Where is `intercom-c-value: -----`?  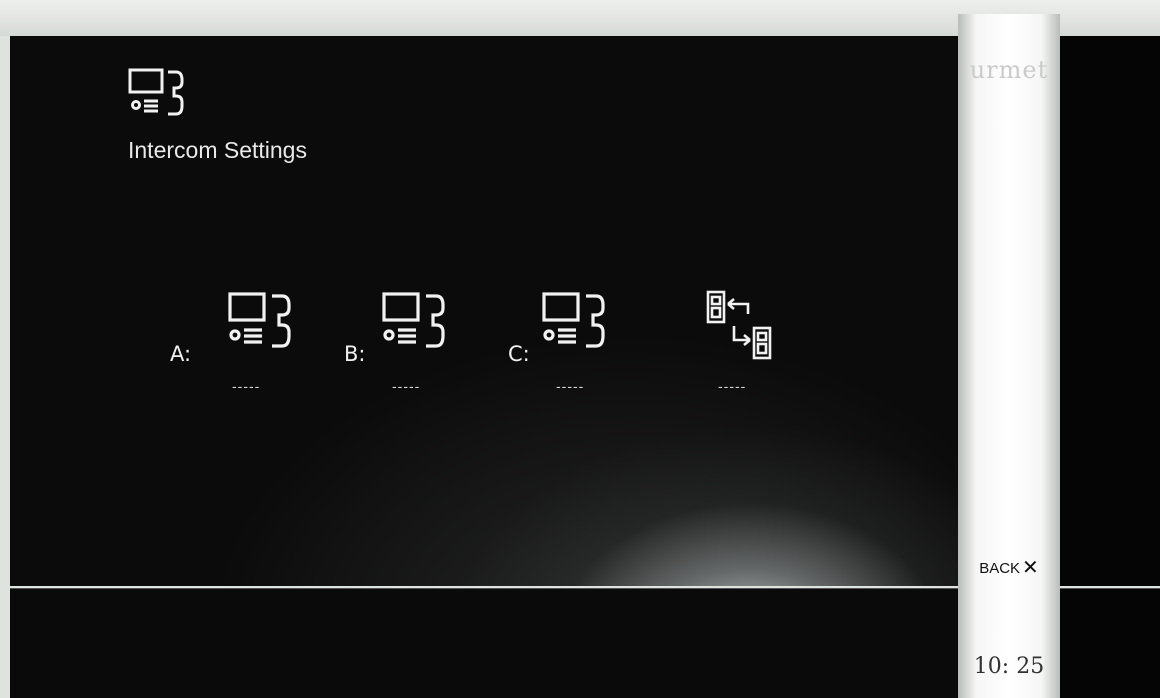
intercom-c-value: ----- is located at coordinates (570, 386).